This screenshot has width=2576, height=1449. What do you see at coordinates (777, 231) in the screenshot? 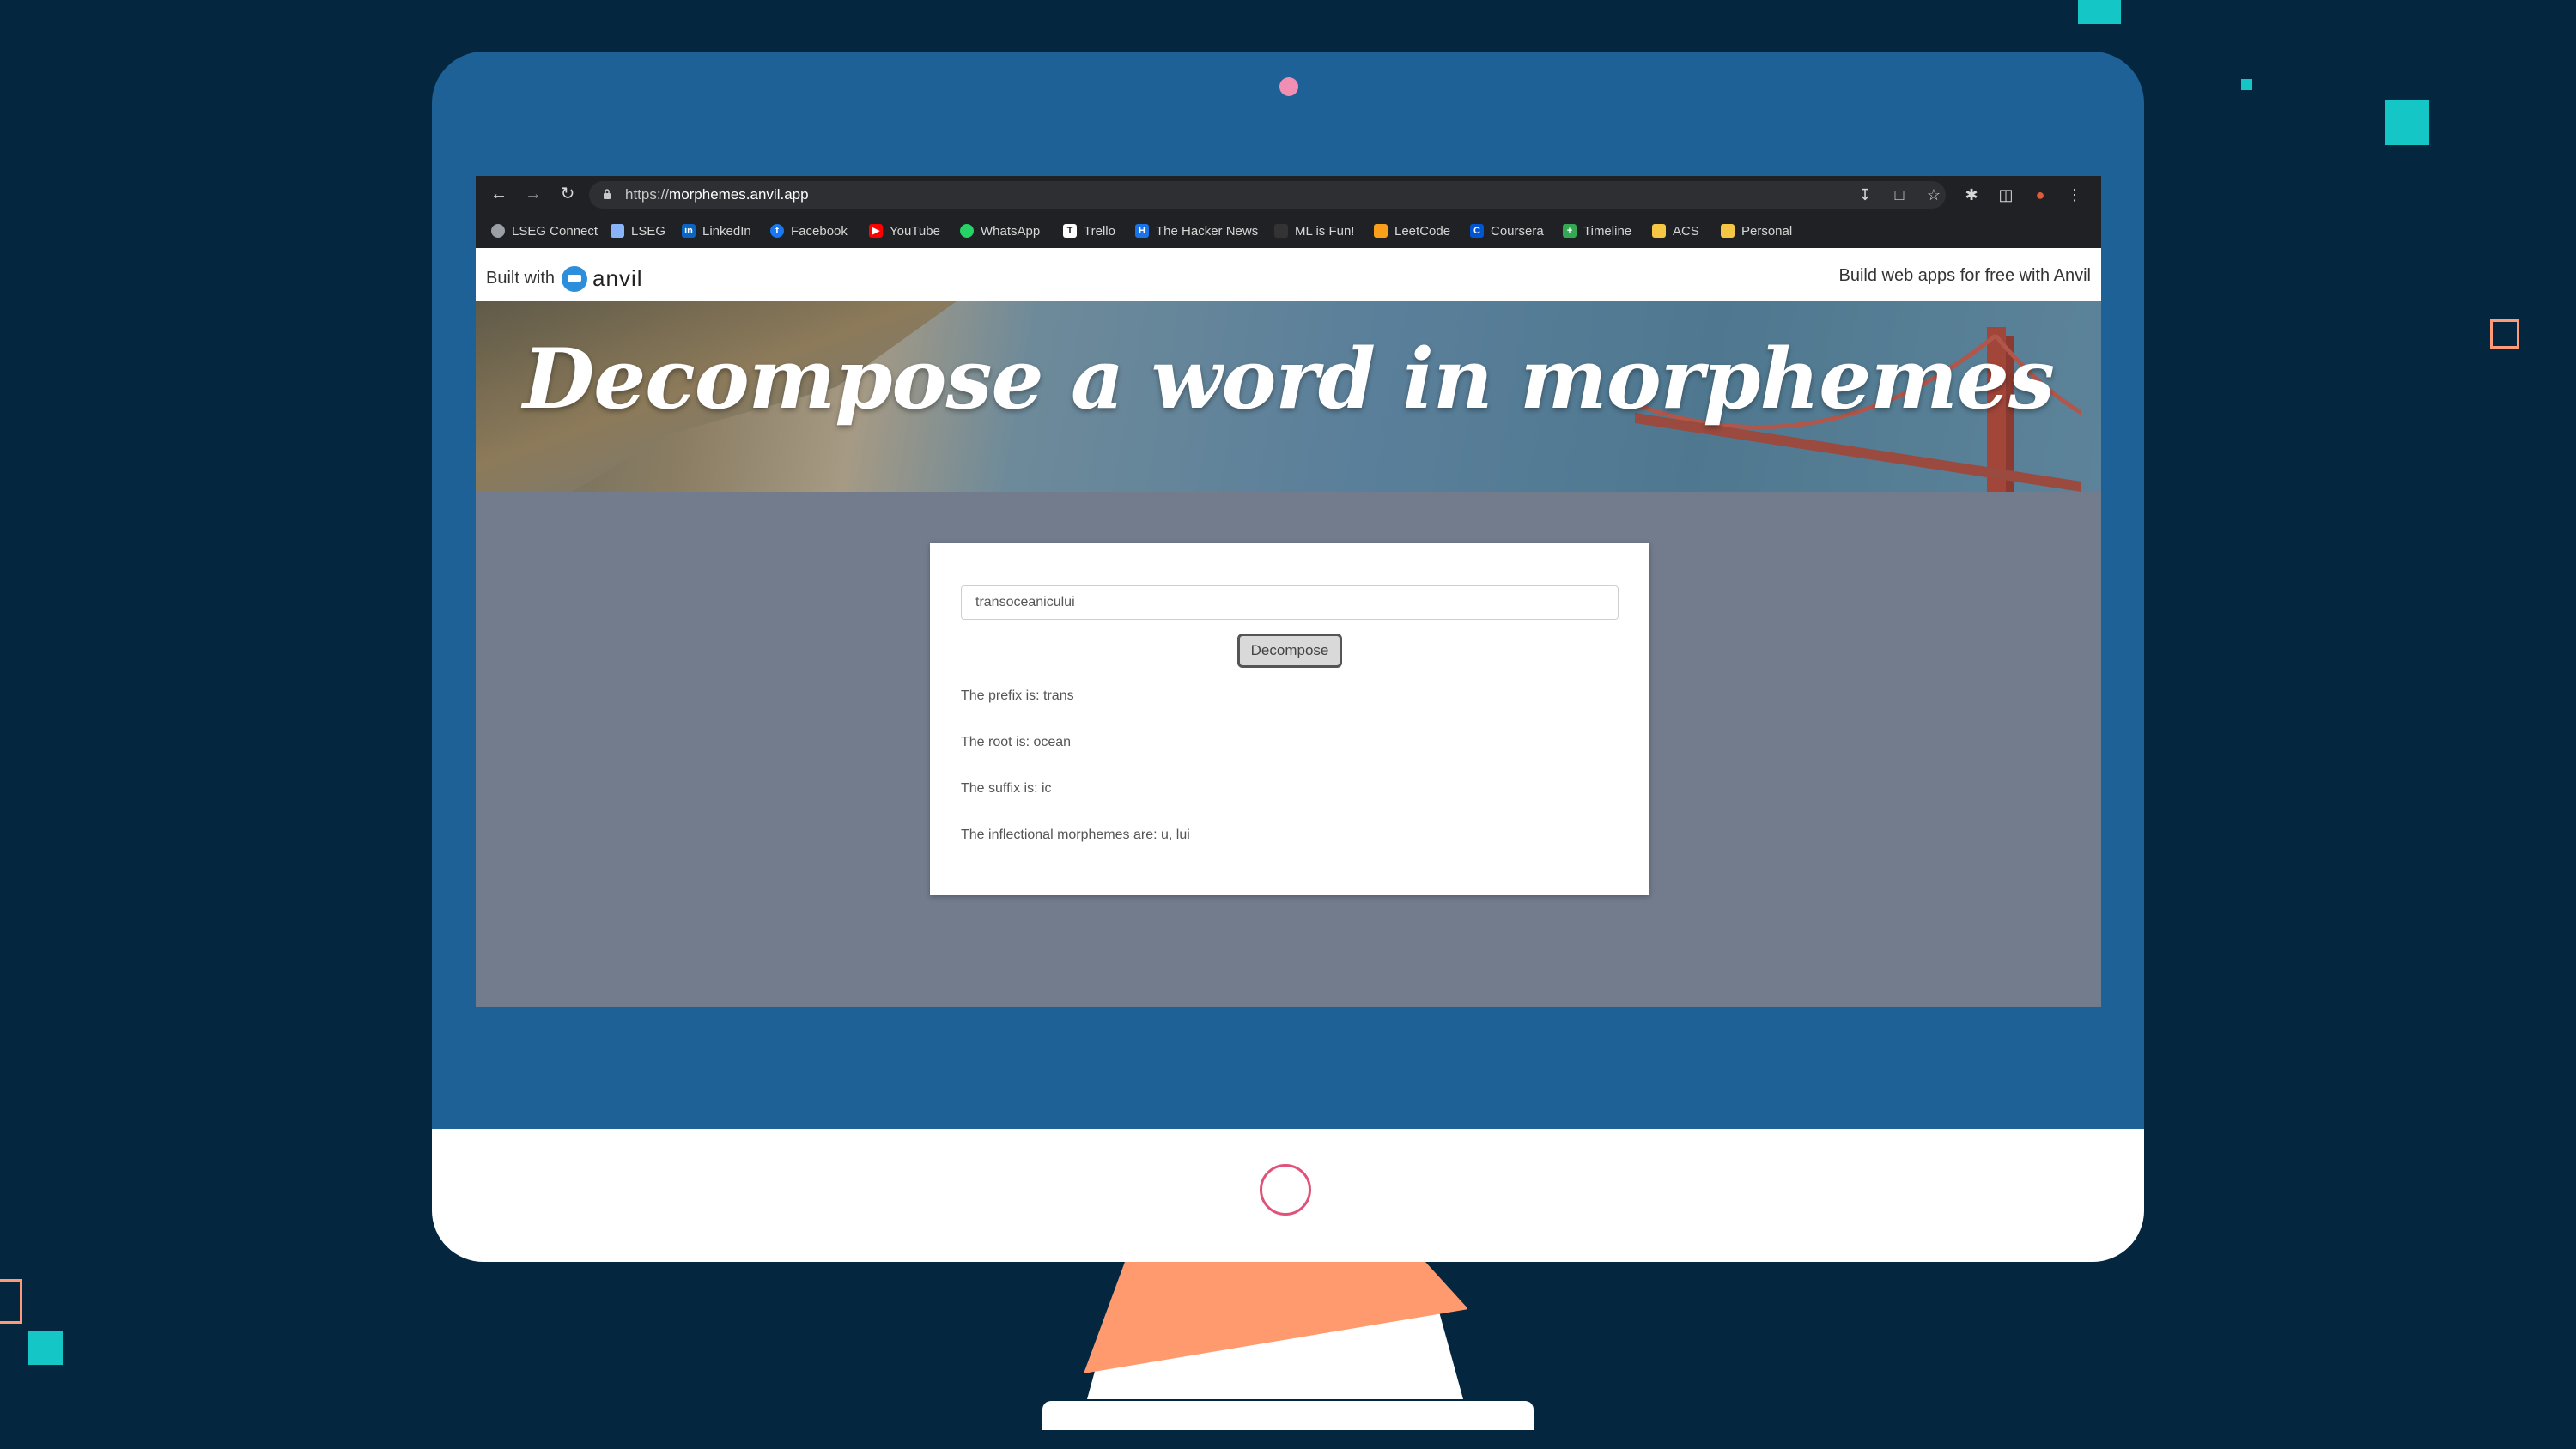
I see `facebook-icon: f` at bounding box center [777, 231].